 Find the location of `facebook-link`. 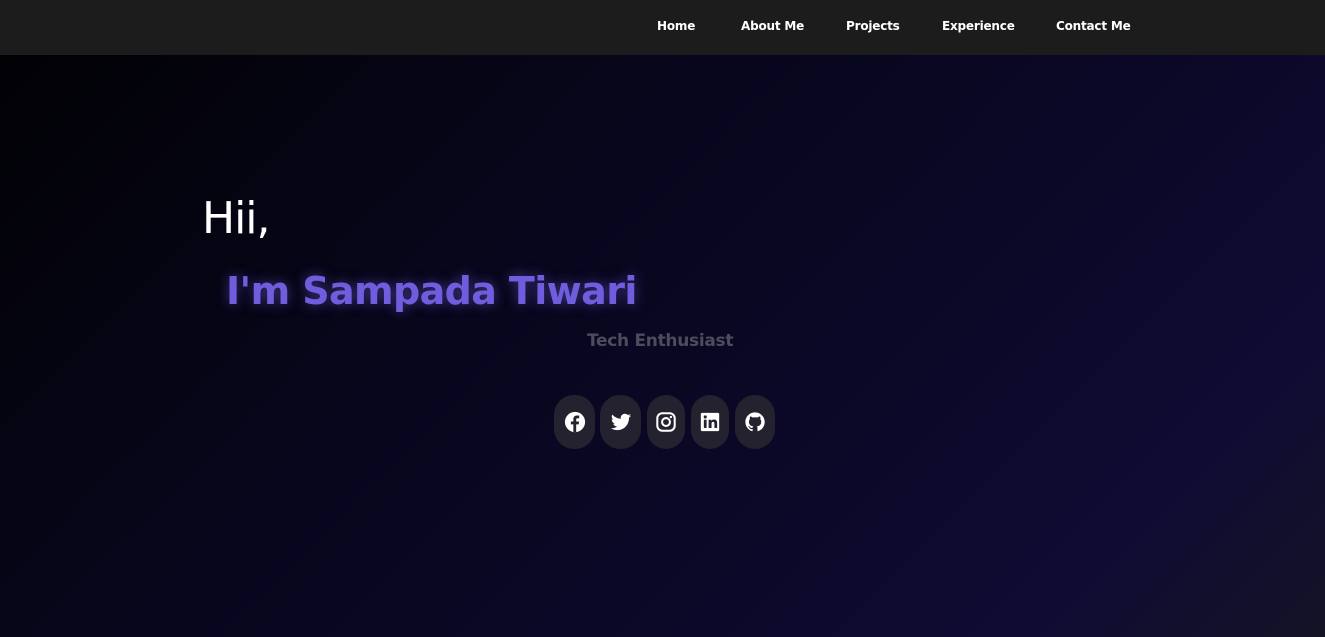

facebook-link is located at coordinates (574, 422).